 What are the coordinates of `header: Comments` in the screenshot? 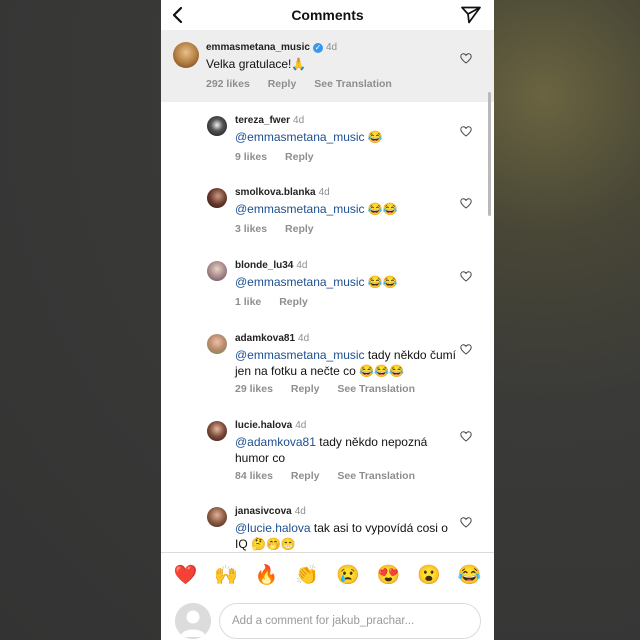 It's located at (327, 15).